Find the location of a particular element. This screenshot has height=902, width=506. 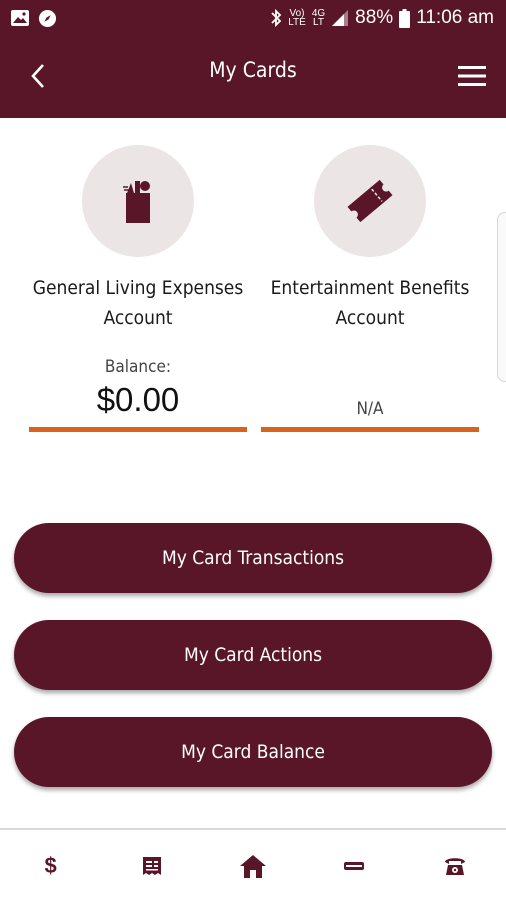

dollar-icon: $ is located at coordinates (50, 865).